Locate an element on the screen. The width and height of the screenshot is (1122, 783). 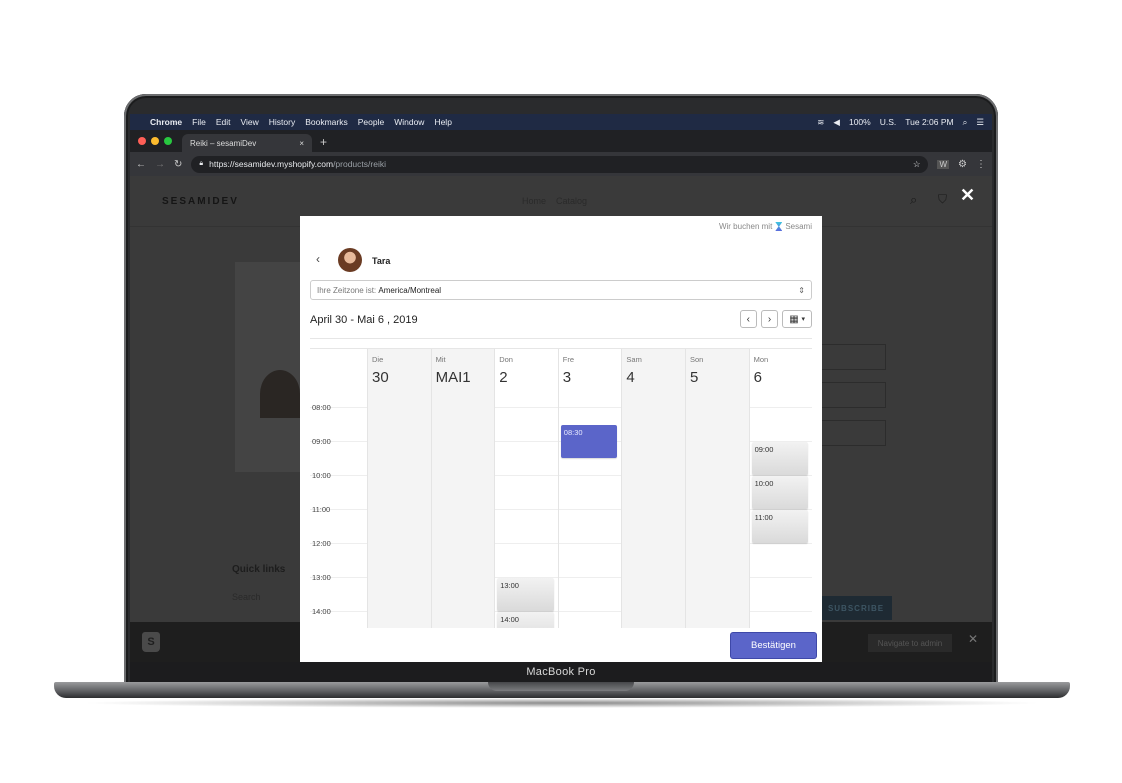
nav-catalog: Catalog is located at coordinates (571, 201).